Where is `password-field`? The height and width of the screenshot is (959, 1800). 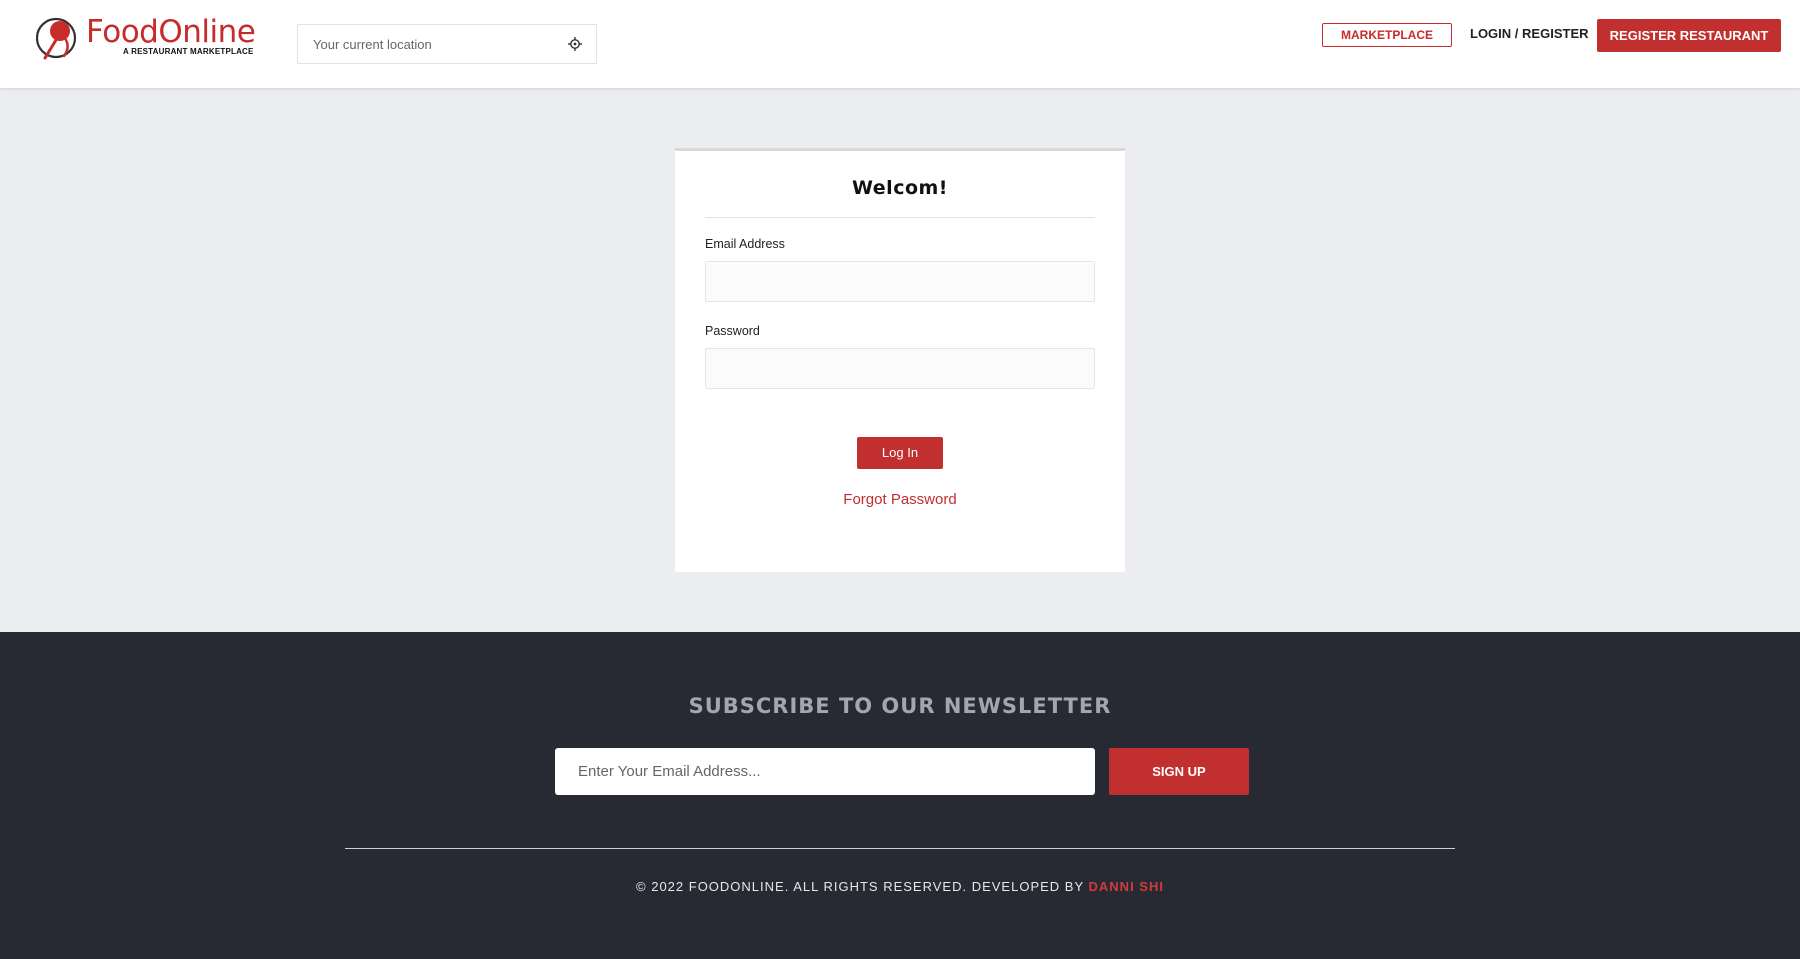 password-field is located at coordinates (900, 368).